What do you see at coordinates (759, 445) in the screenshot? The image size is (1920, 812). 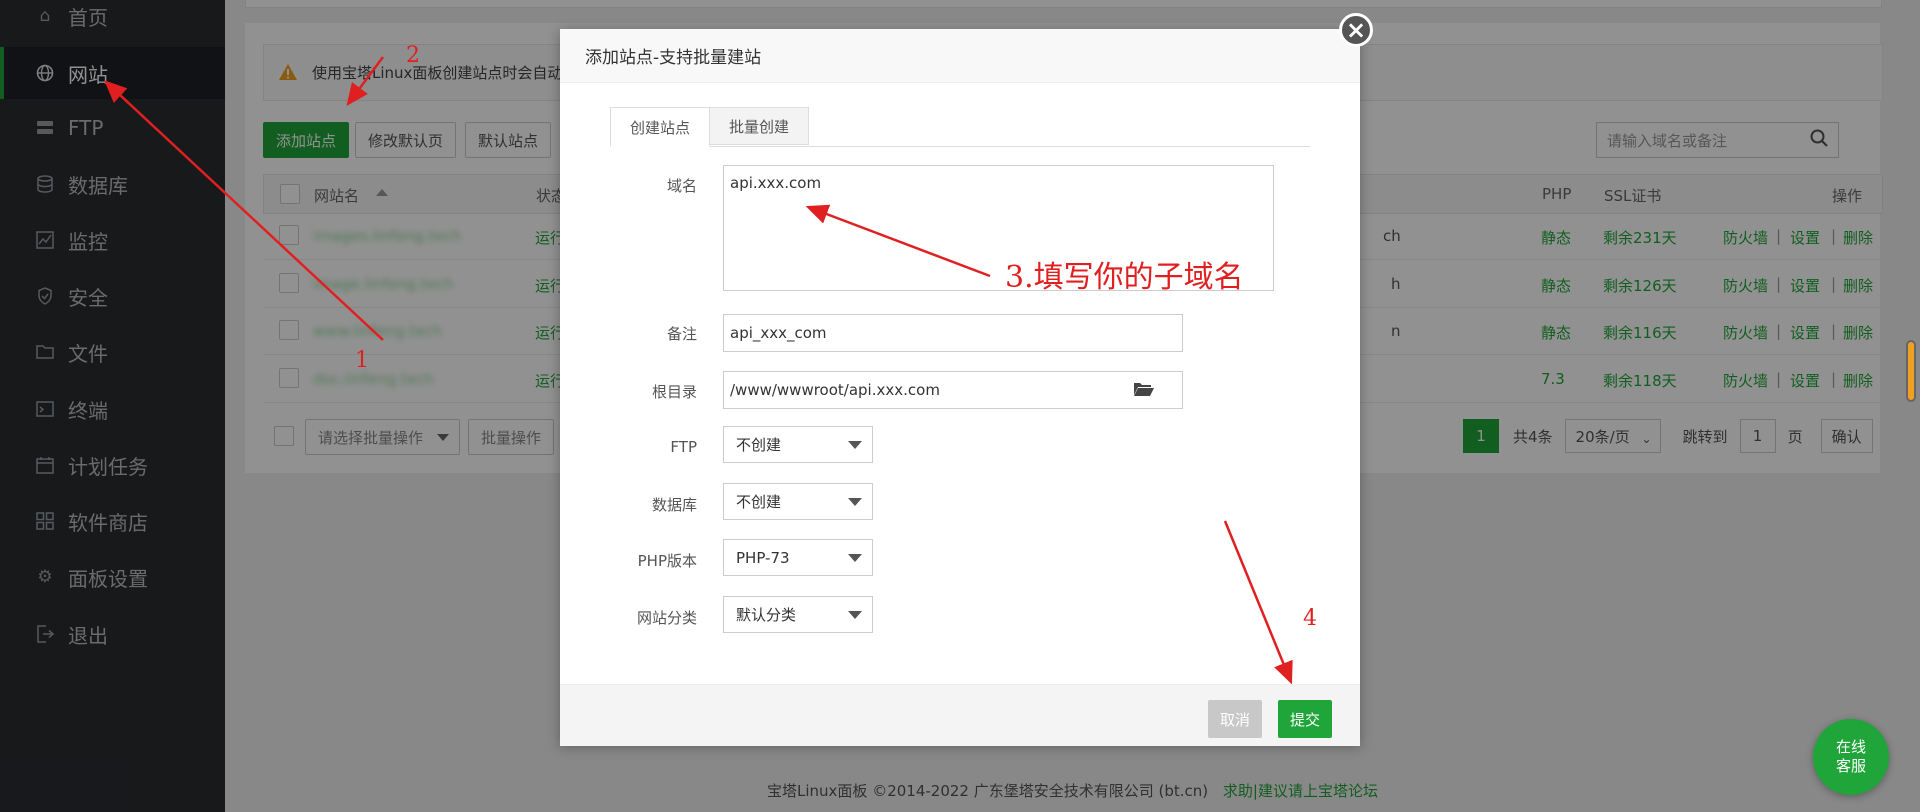 I see `ftp-select-value: 不创建` at bounding box center [759, 445].